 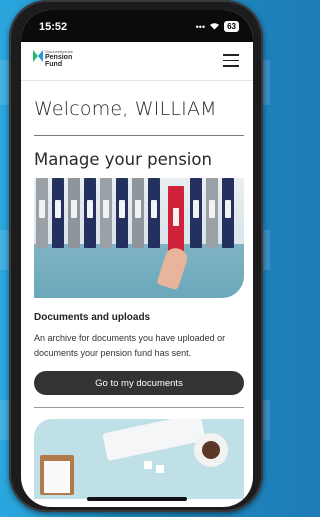 I want to click on status-bar: 15:52 ••• 63, so click(x=137, y=26).